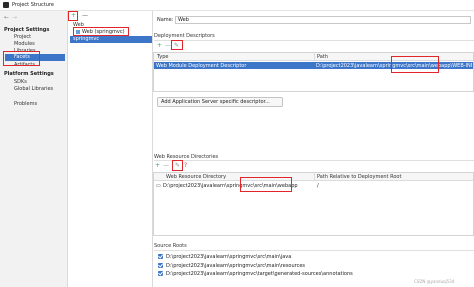 The width and height of the screenshot is (474, 287). I want to click on edit-resource-dir-highlight-box, so click(177, 165).